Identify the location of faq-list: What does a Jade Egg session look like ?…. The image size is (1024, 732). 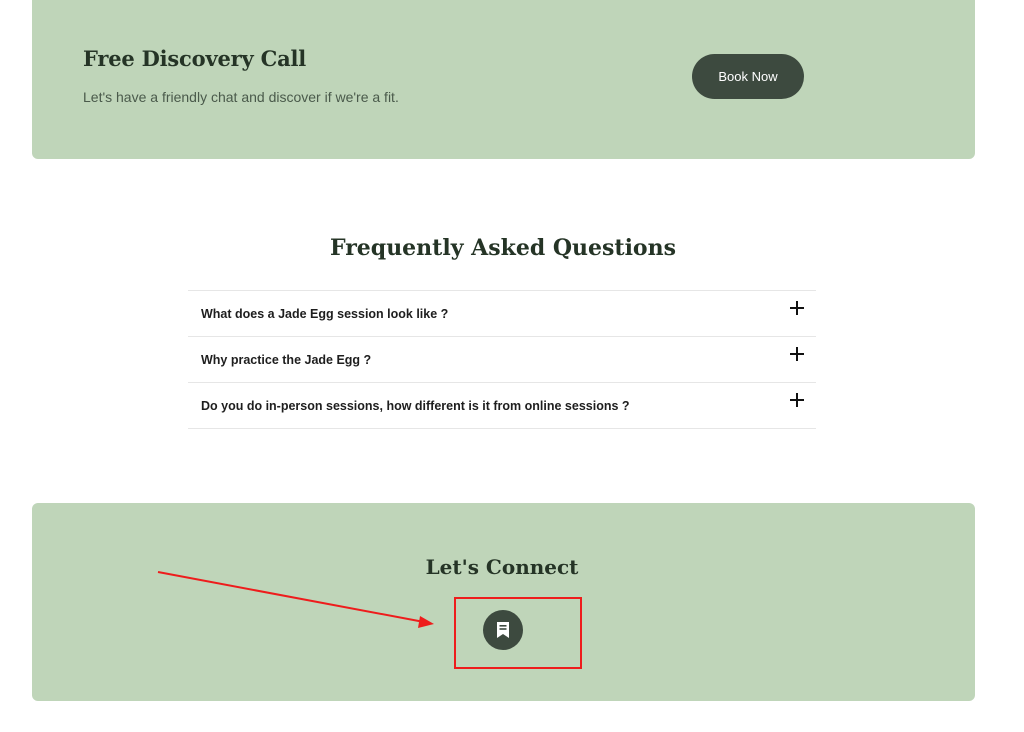
(502, 359).